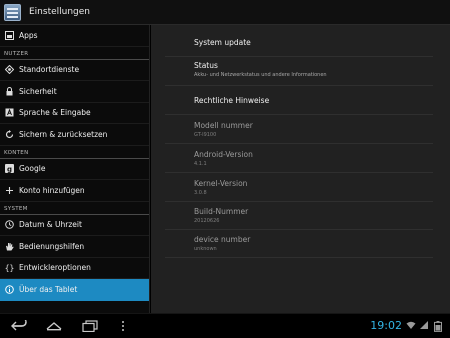 The height and width of the screenshot is (338, 450). I want to click on section-header-nutzer: NUTZER, so click(74, 53).